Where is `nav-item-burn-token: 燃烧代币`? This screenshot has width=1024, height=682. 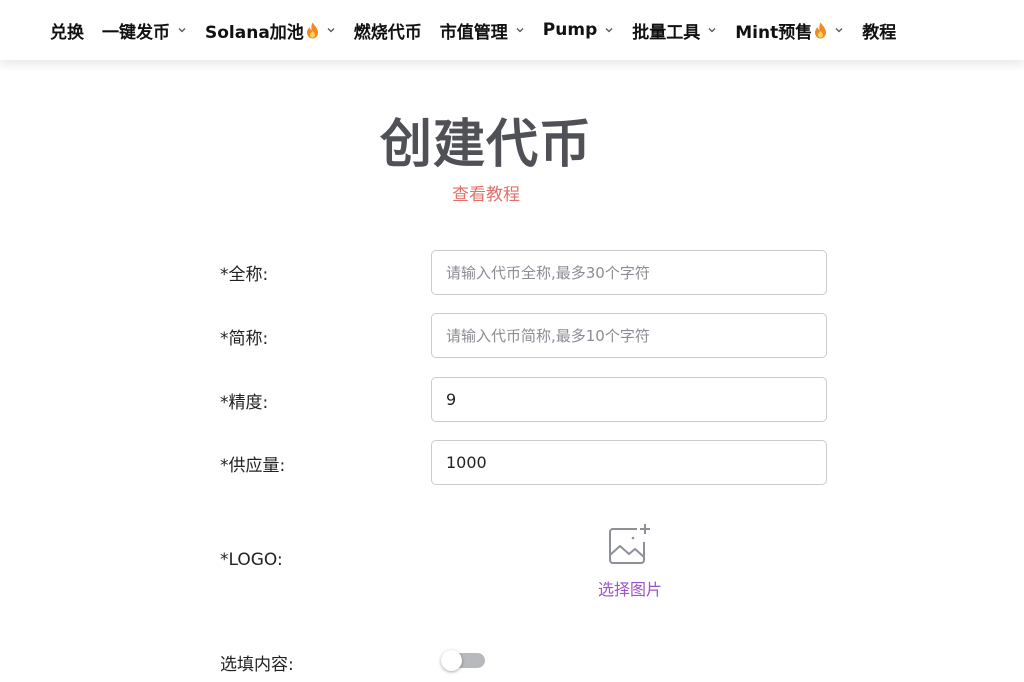
nav-item-burn-token: 燃烧代币 is located at coordinates (388, 30).